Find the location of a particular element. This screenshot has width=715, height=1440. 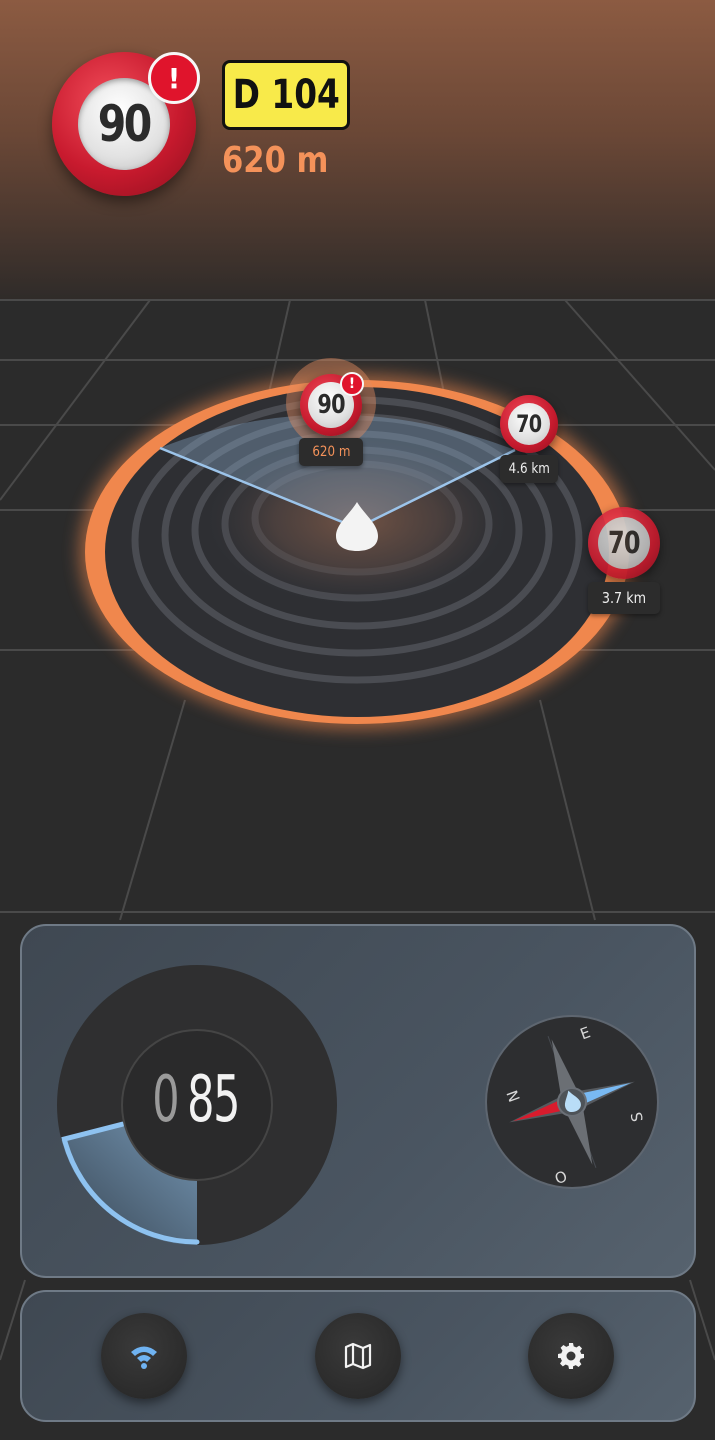

wifi-icon is located at coordinates (144, 1357).